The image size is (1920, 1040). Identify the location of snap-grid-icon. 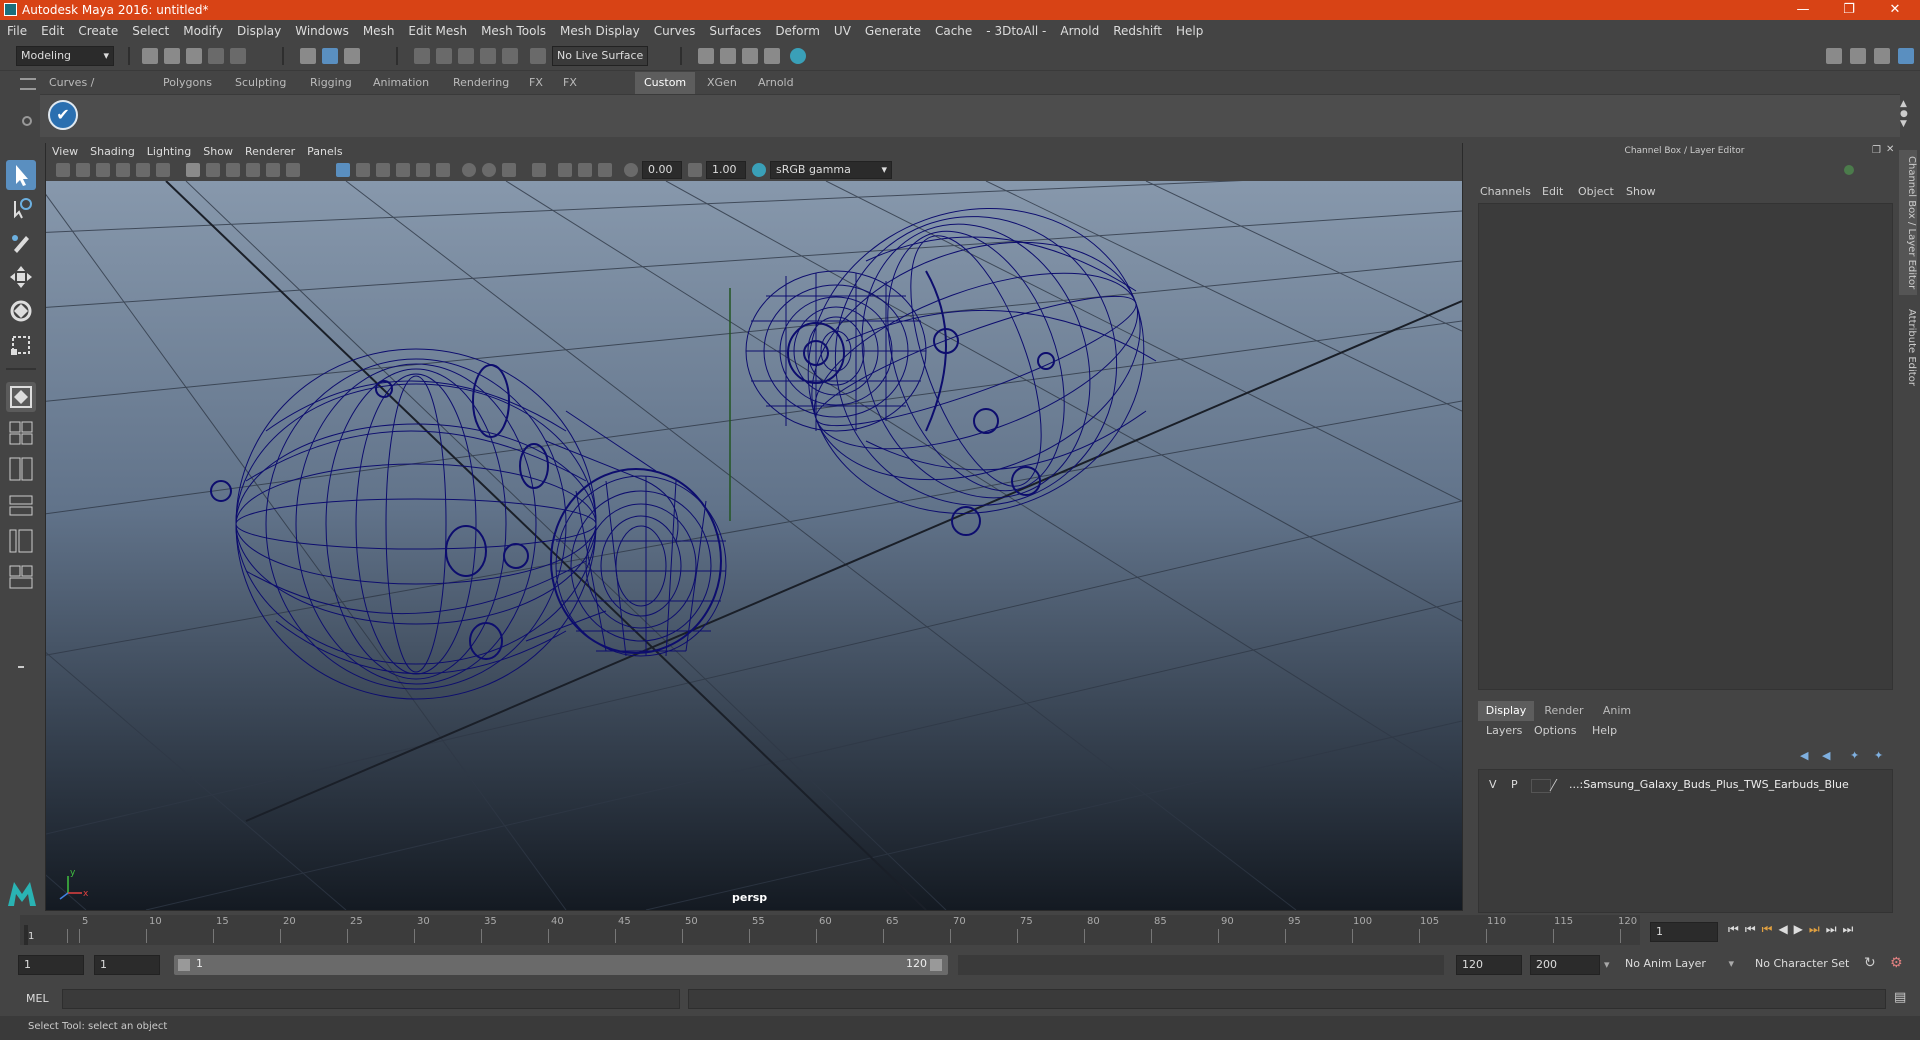
(422, 56).